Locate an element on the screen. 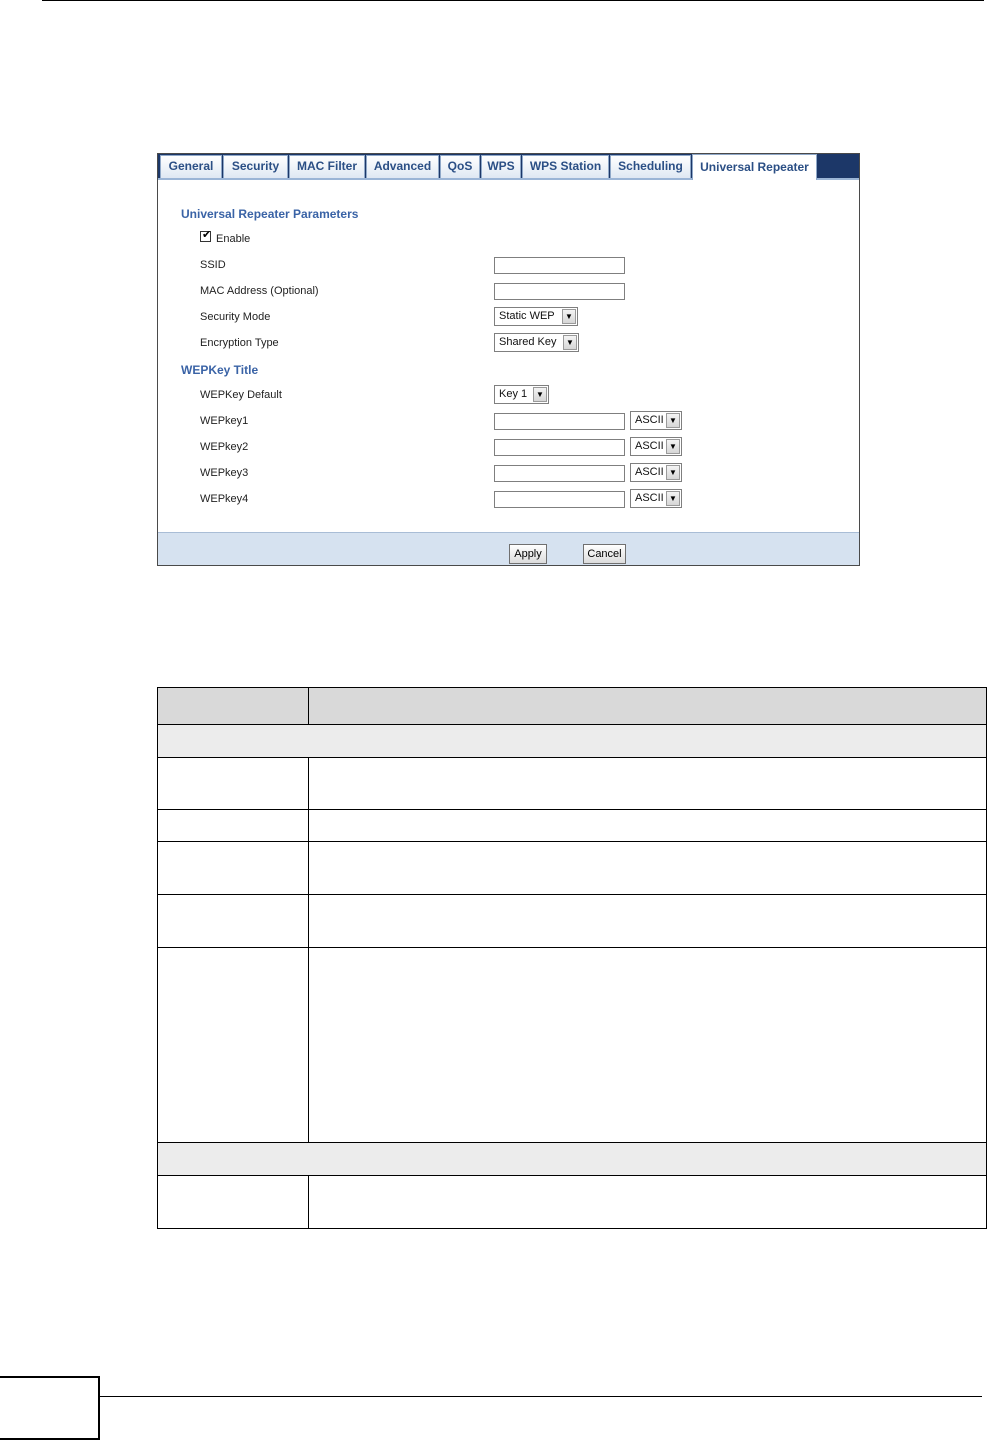  wepkey-default-value: Key 1 is located at coordinates (513, 394).